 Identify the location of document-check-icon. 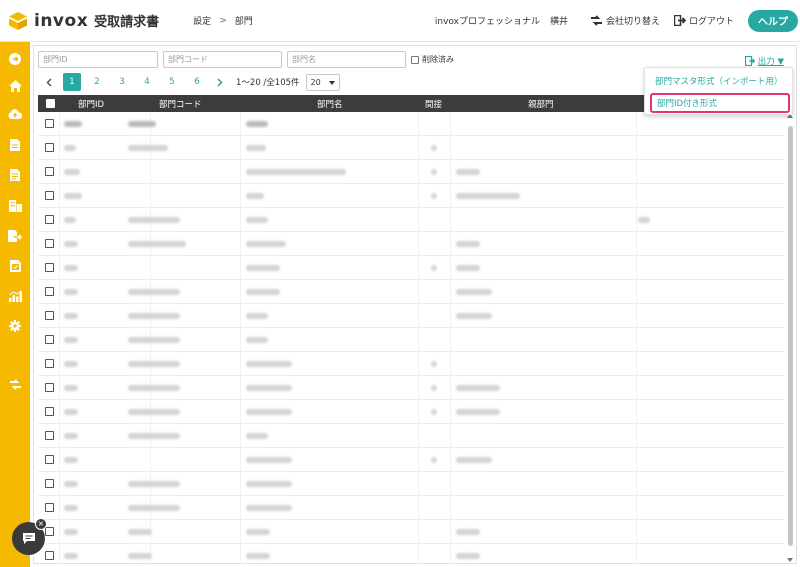
(15, 266).